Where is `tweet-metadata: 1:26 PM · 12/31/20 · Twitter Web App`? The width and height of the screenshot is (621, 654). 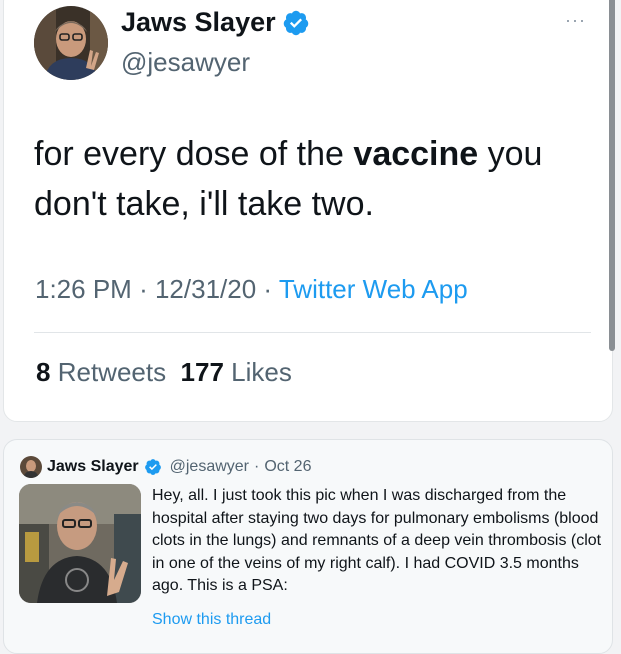 tweet-metadata: 1:26 PM · 12/31/20 · Twitter Web App is located at coordinates (251, 289).